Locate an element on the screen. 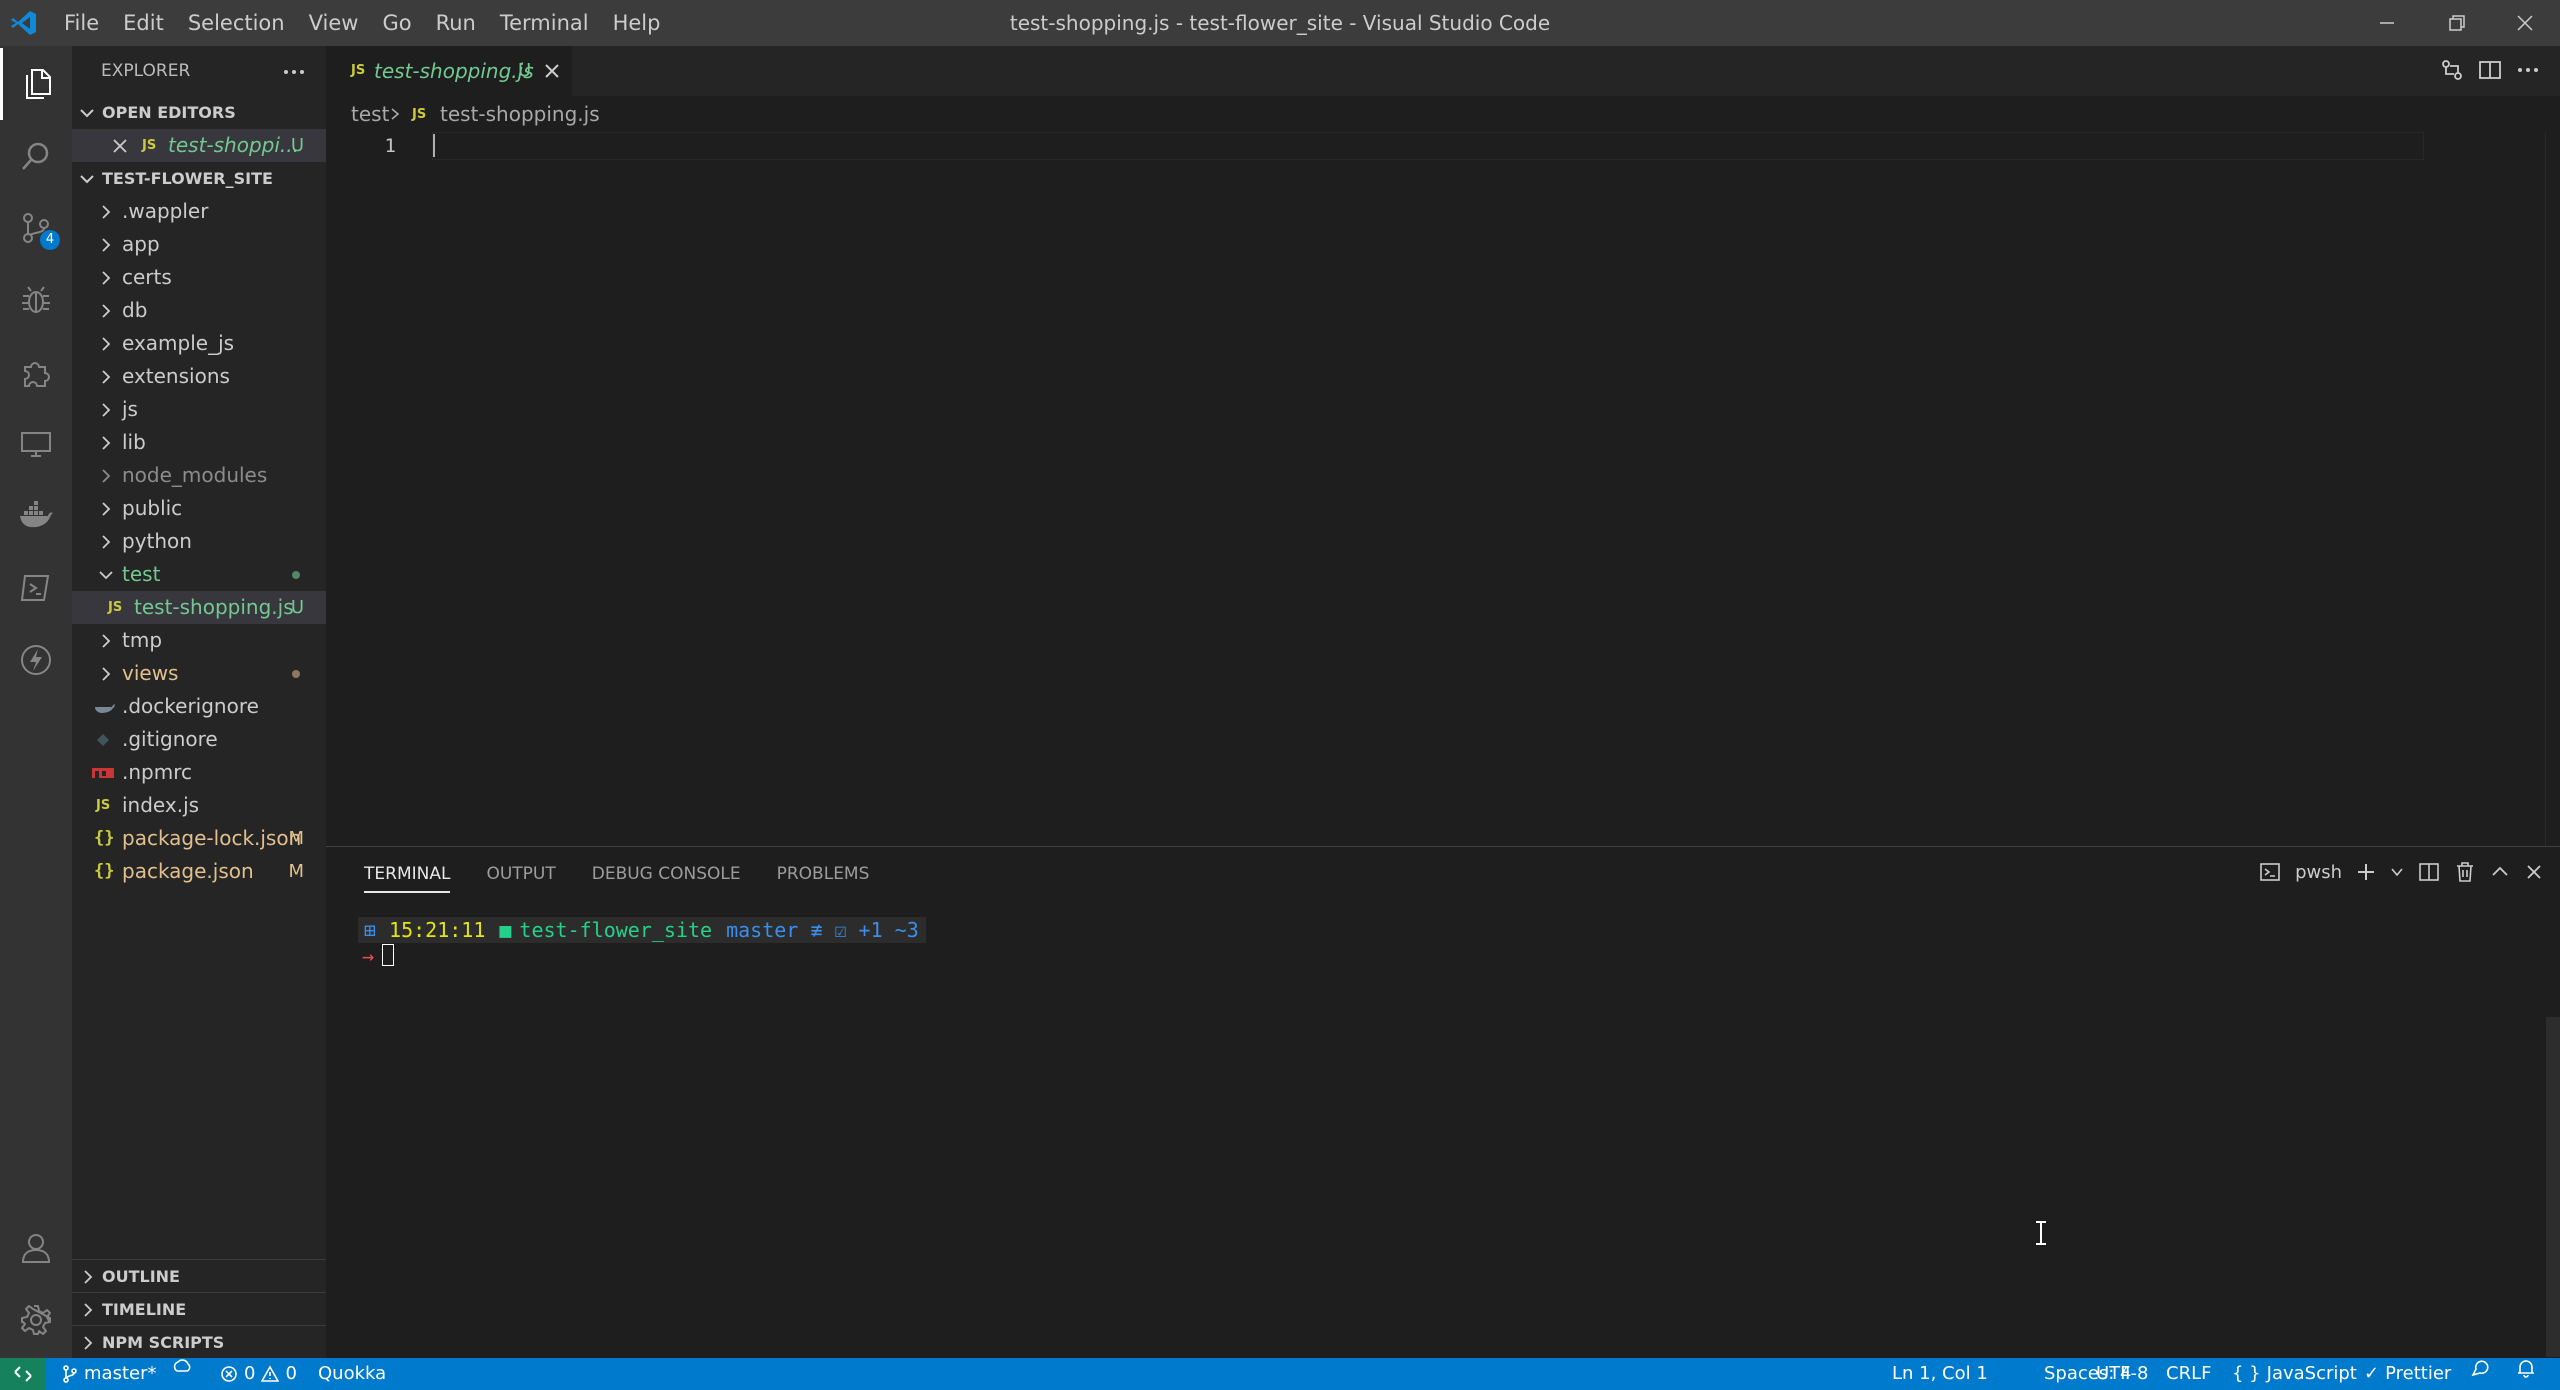  tab-problems: PROBLEMS is located at coordinates (823, 874).